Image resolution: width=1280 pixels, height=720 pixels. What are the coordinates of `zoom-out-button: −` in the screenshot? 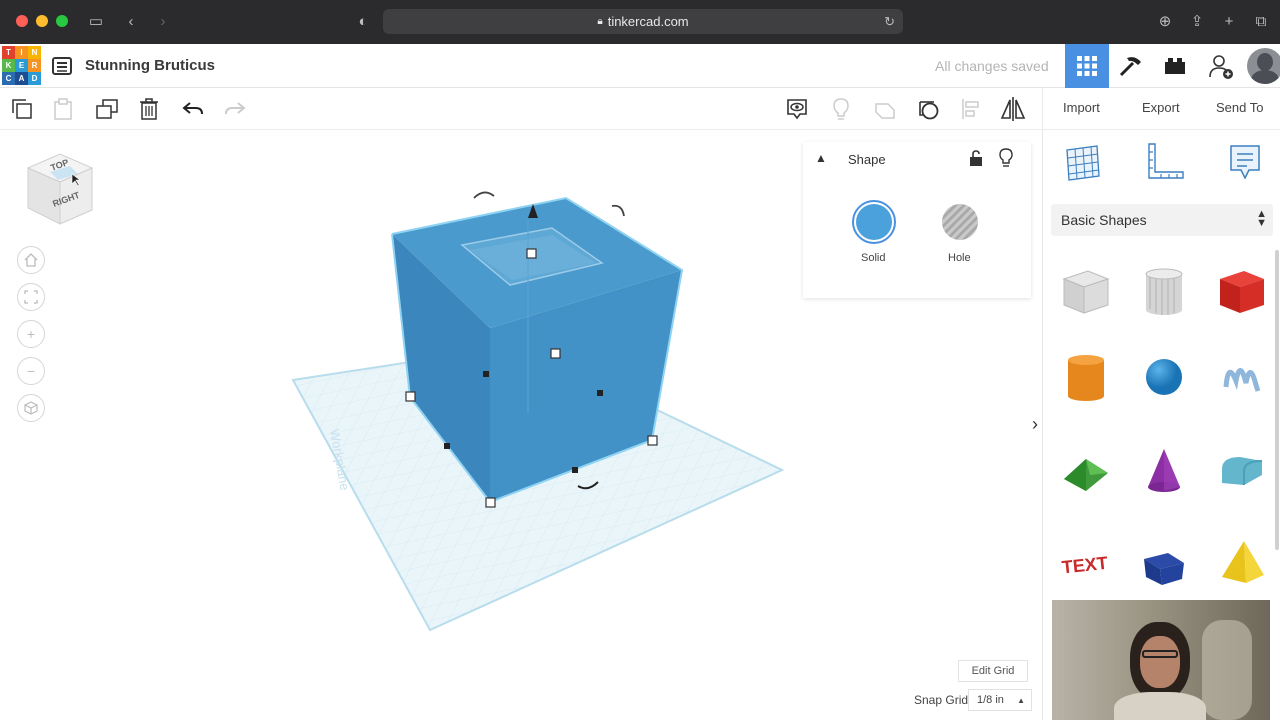 It's located at (31, 371).